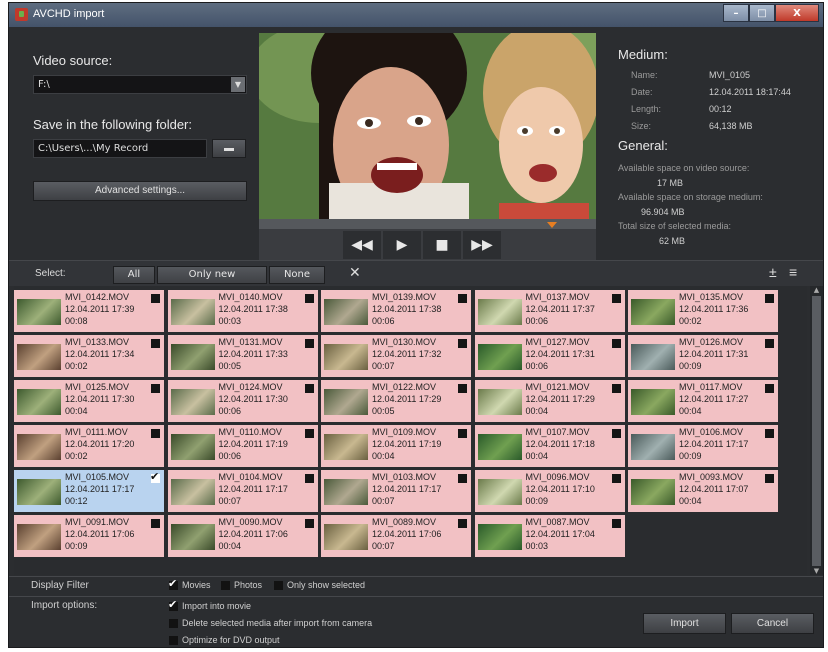 This screenshot has height=652, width=828. What do you see at coordinates (89, 536) in the screenshot?
I see `clip-card: MVI_0091.MOV 12.04.2011 17:06 00:09` at bounding box center [89, 536].